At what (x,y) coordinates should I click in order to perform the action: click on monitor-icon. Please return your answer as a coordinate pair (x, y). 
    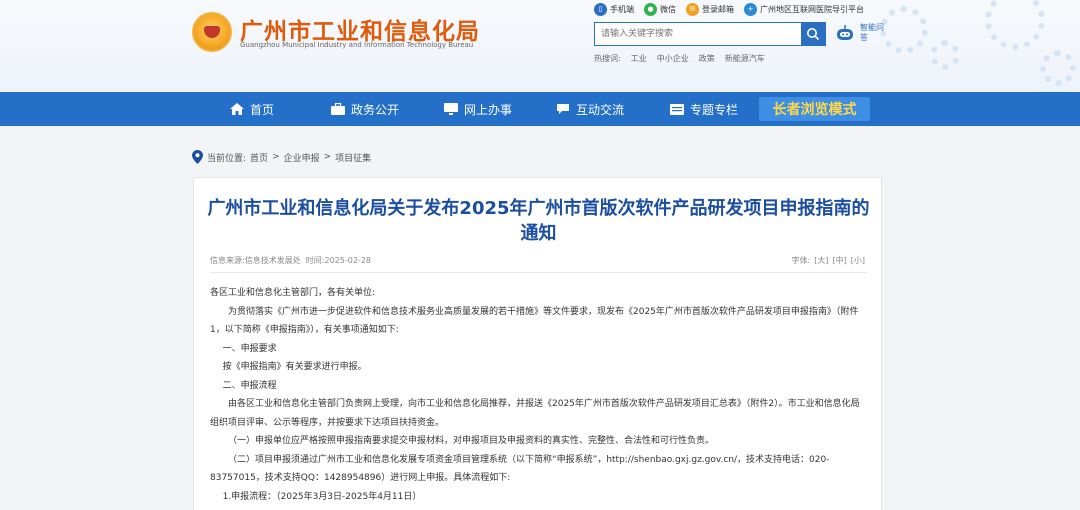
    Looking at the image, I should click on (451, 109).